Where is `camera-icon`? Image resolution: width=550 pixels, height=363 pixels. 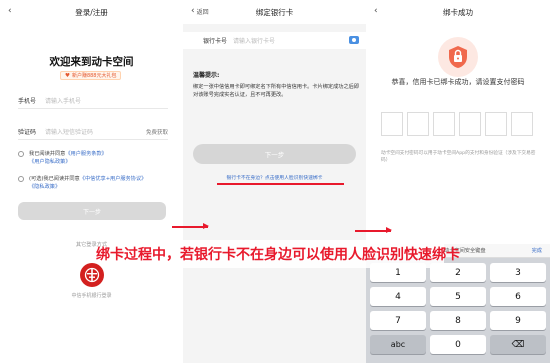 camera-icon is located at coordinates (354, 40).